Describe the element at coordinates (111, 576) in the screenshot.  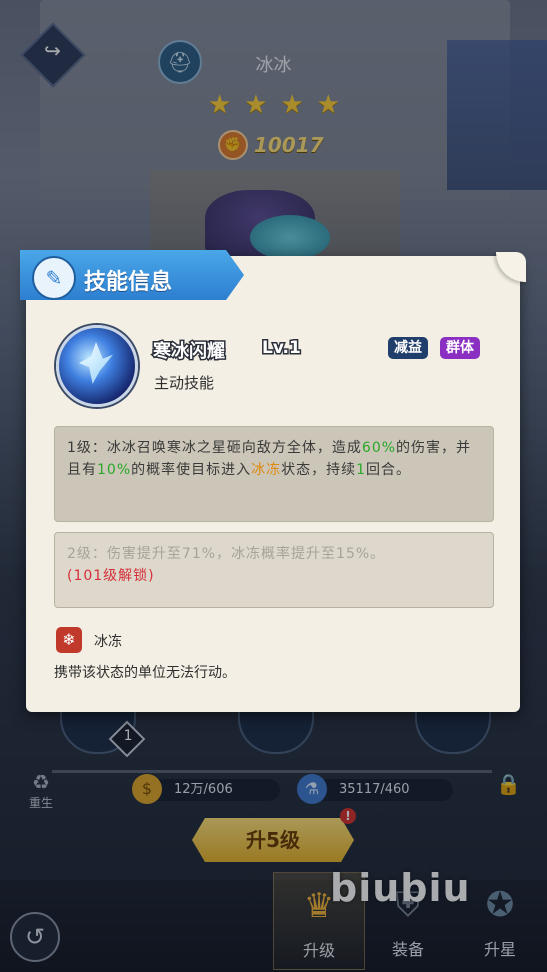
I see `unlock-requirement: (101级解锁)` at that location.